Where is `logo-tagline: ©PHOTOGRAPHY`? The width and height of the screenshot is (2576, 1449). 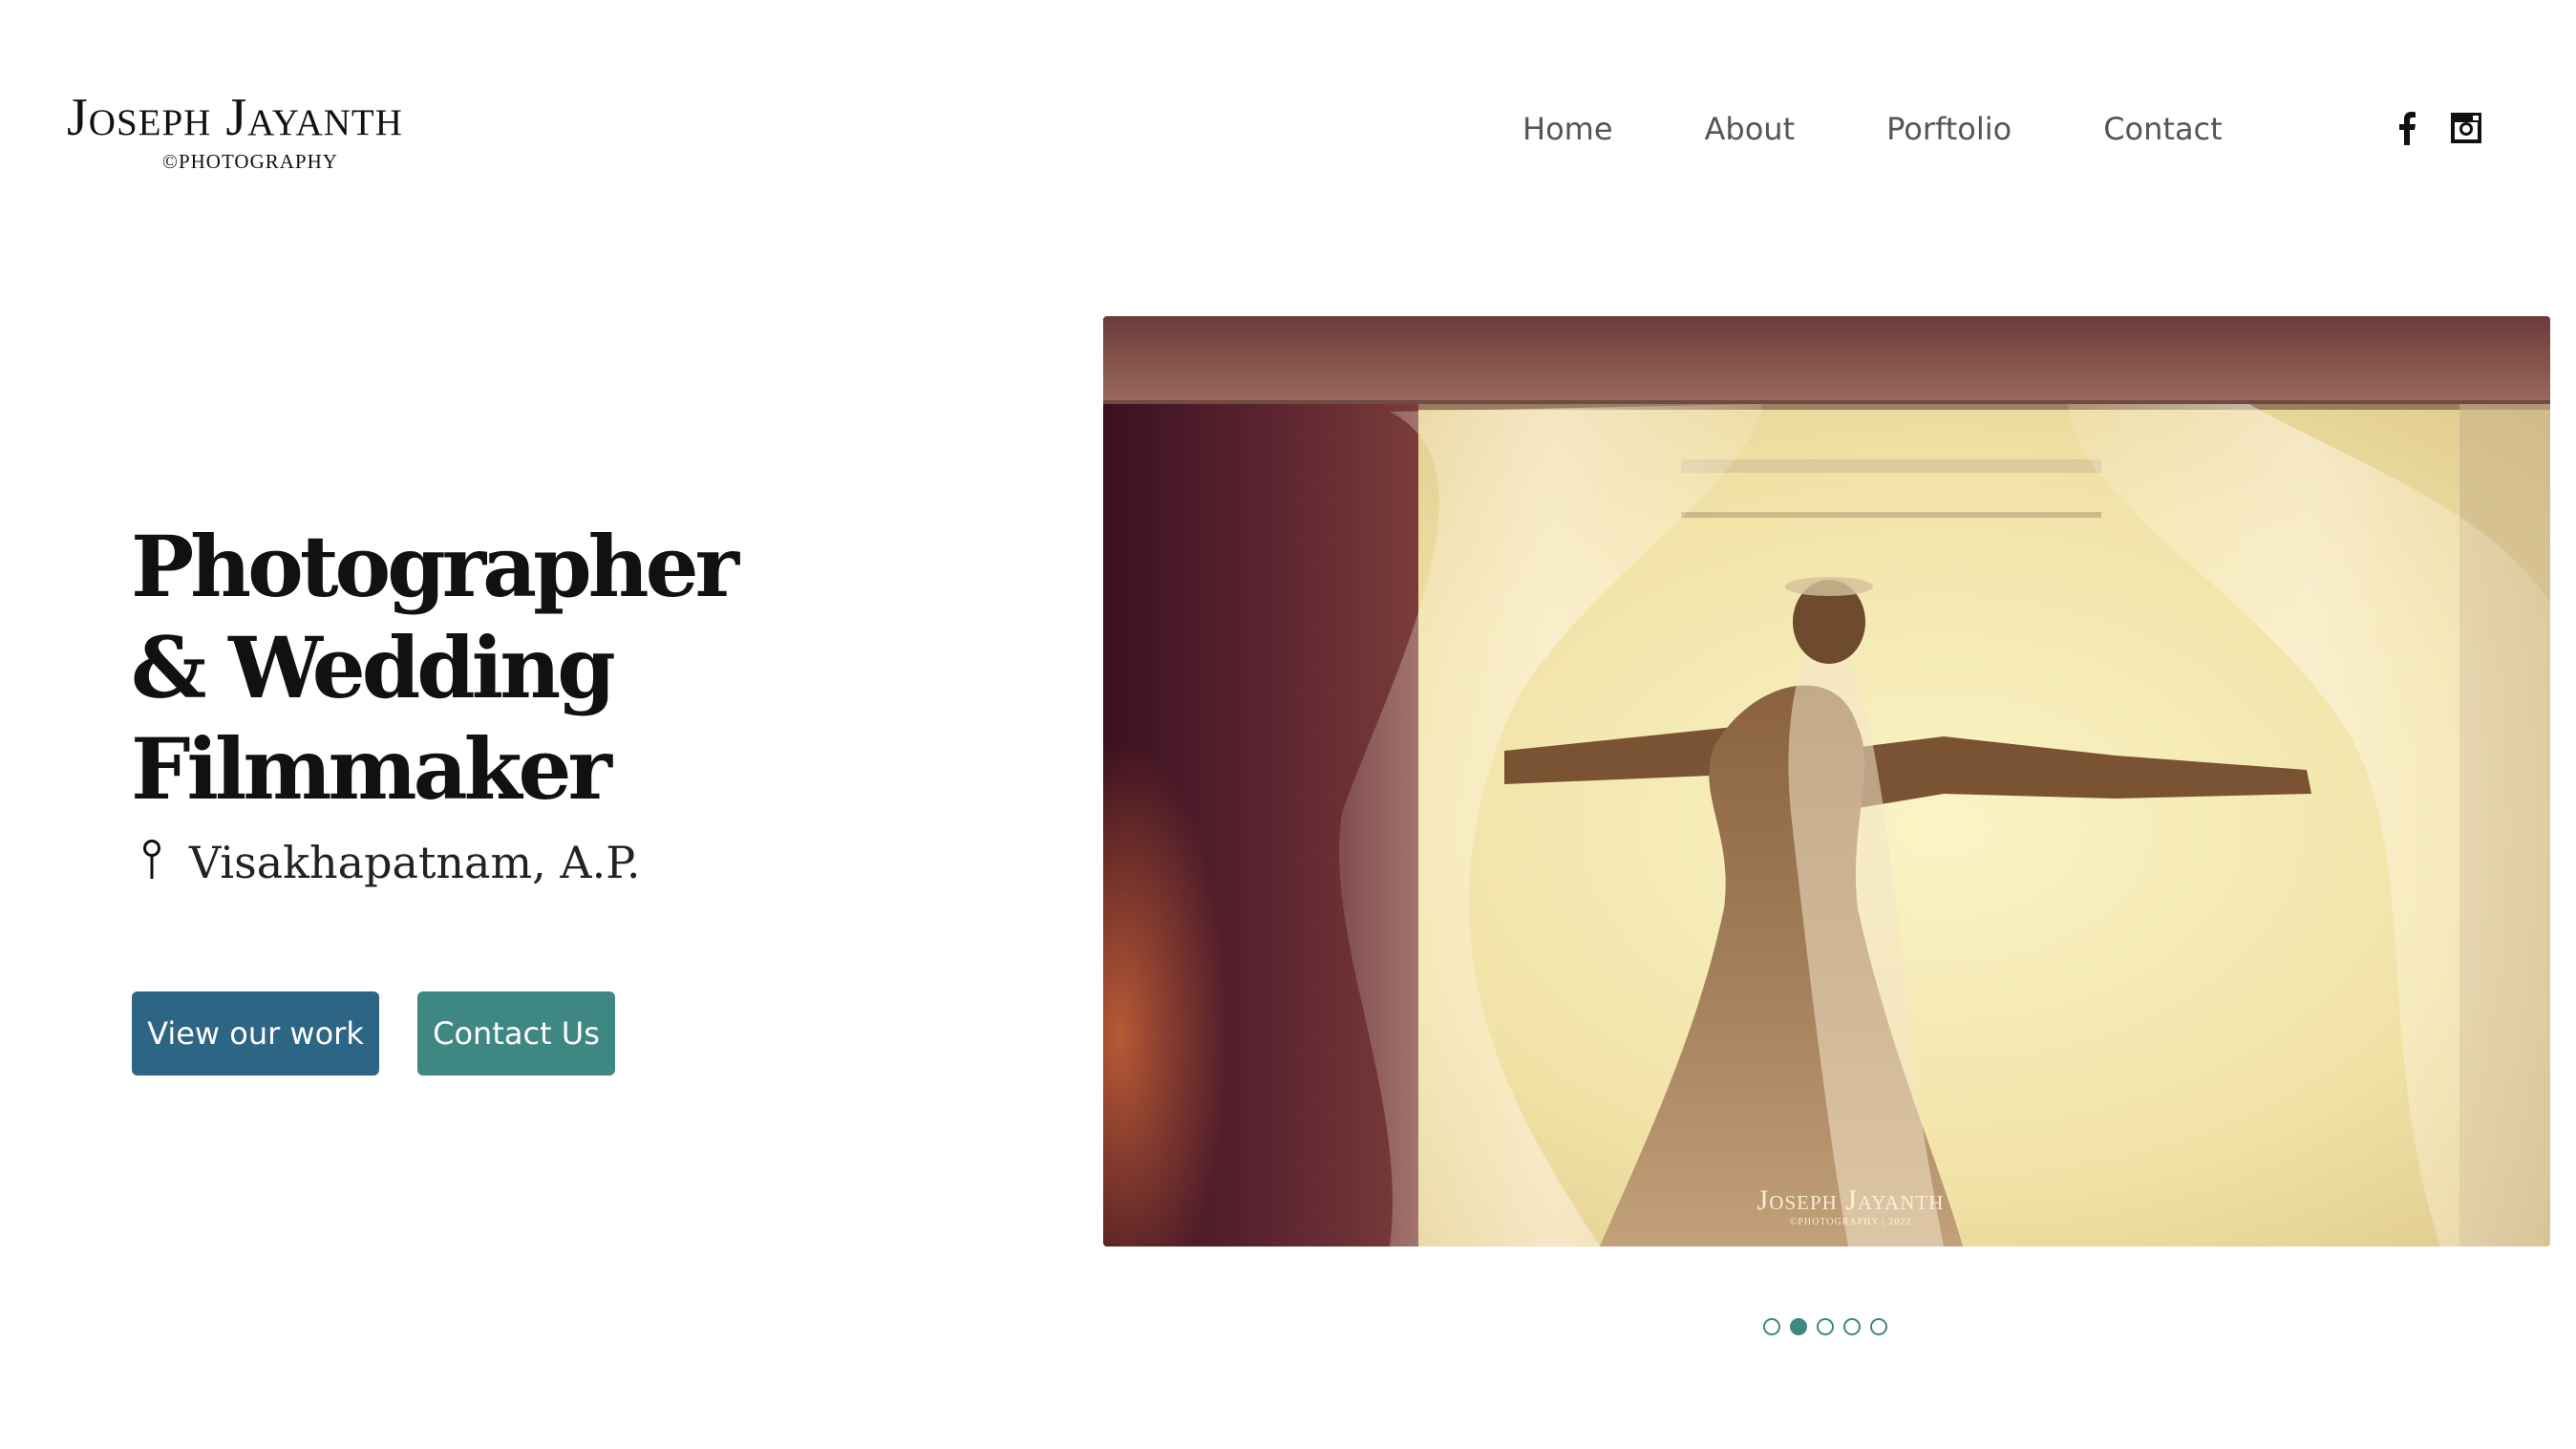 logo-tagline: ©PHOTOGRAPHY is located at coordinates (250, 161).